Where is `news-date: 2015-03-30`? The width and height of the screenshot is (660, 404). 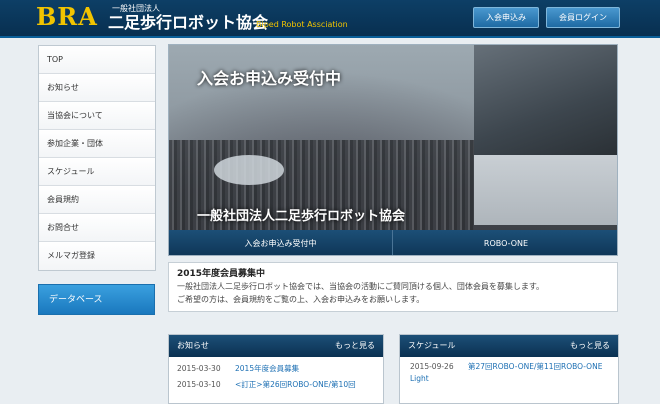
news-date: 2015-03-30 is located at coordinates (199, 368).